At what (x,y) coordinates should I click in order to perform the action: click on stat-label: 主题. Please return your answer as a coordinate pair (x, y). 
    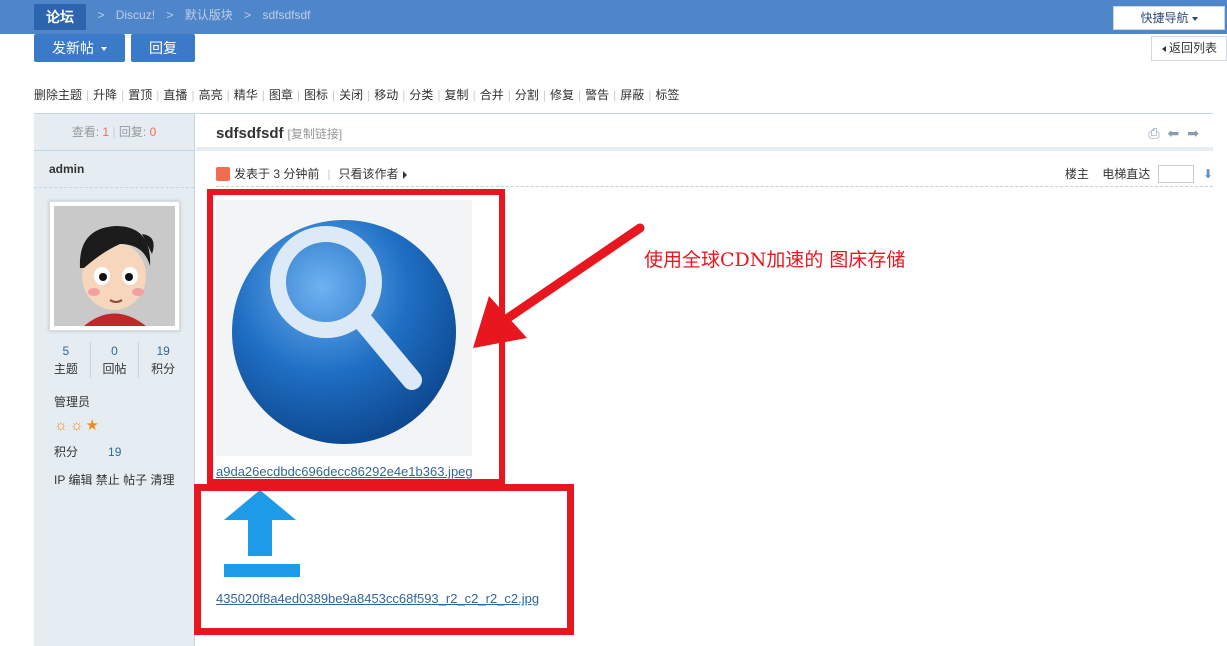
    Looking at the image, I should click on (65, 369).